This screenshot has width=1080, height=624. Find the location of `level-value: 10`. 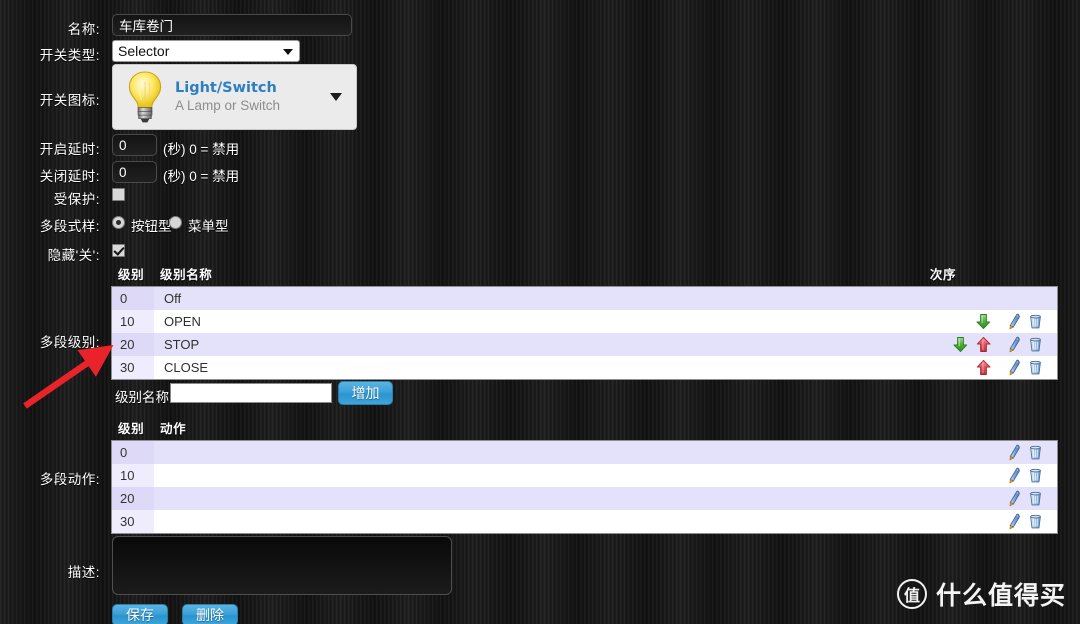

level-value: 10 is located at coordinates (133, 321).